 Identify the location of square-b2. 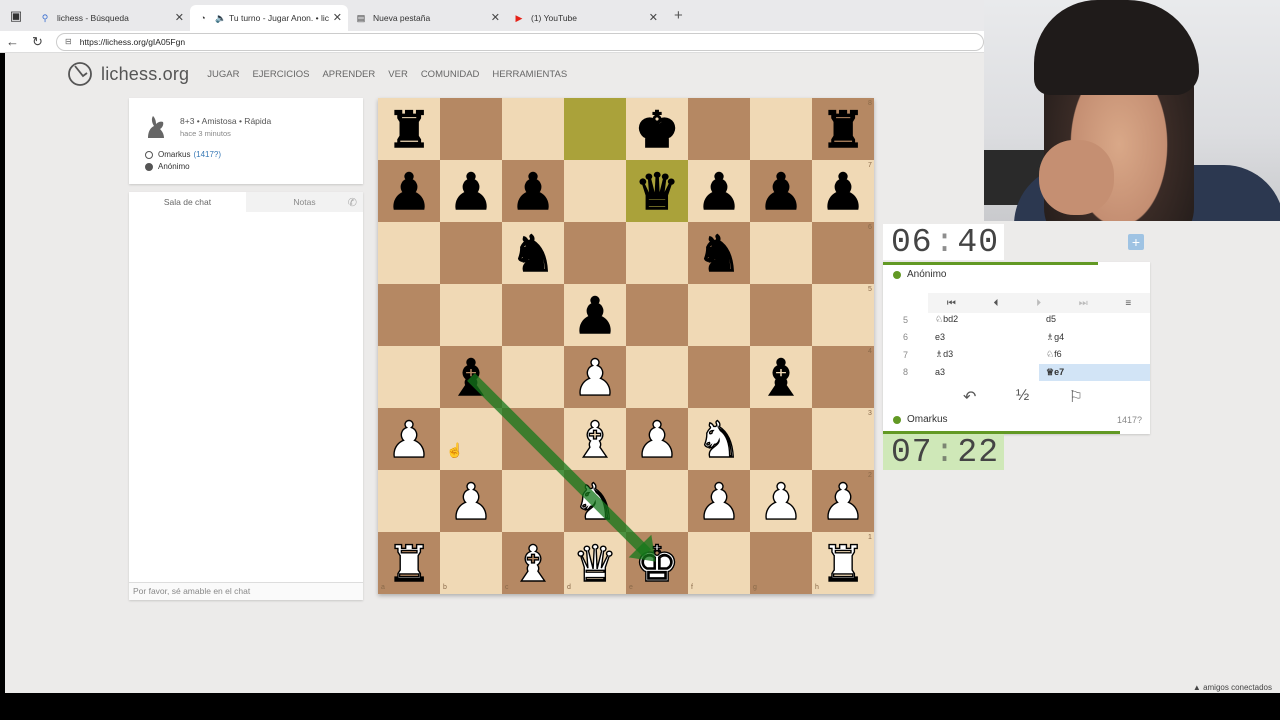
(471, 501).